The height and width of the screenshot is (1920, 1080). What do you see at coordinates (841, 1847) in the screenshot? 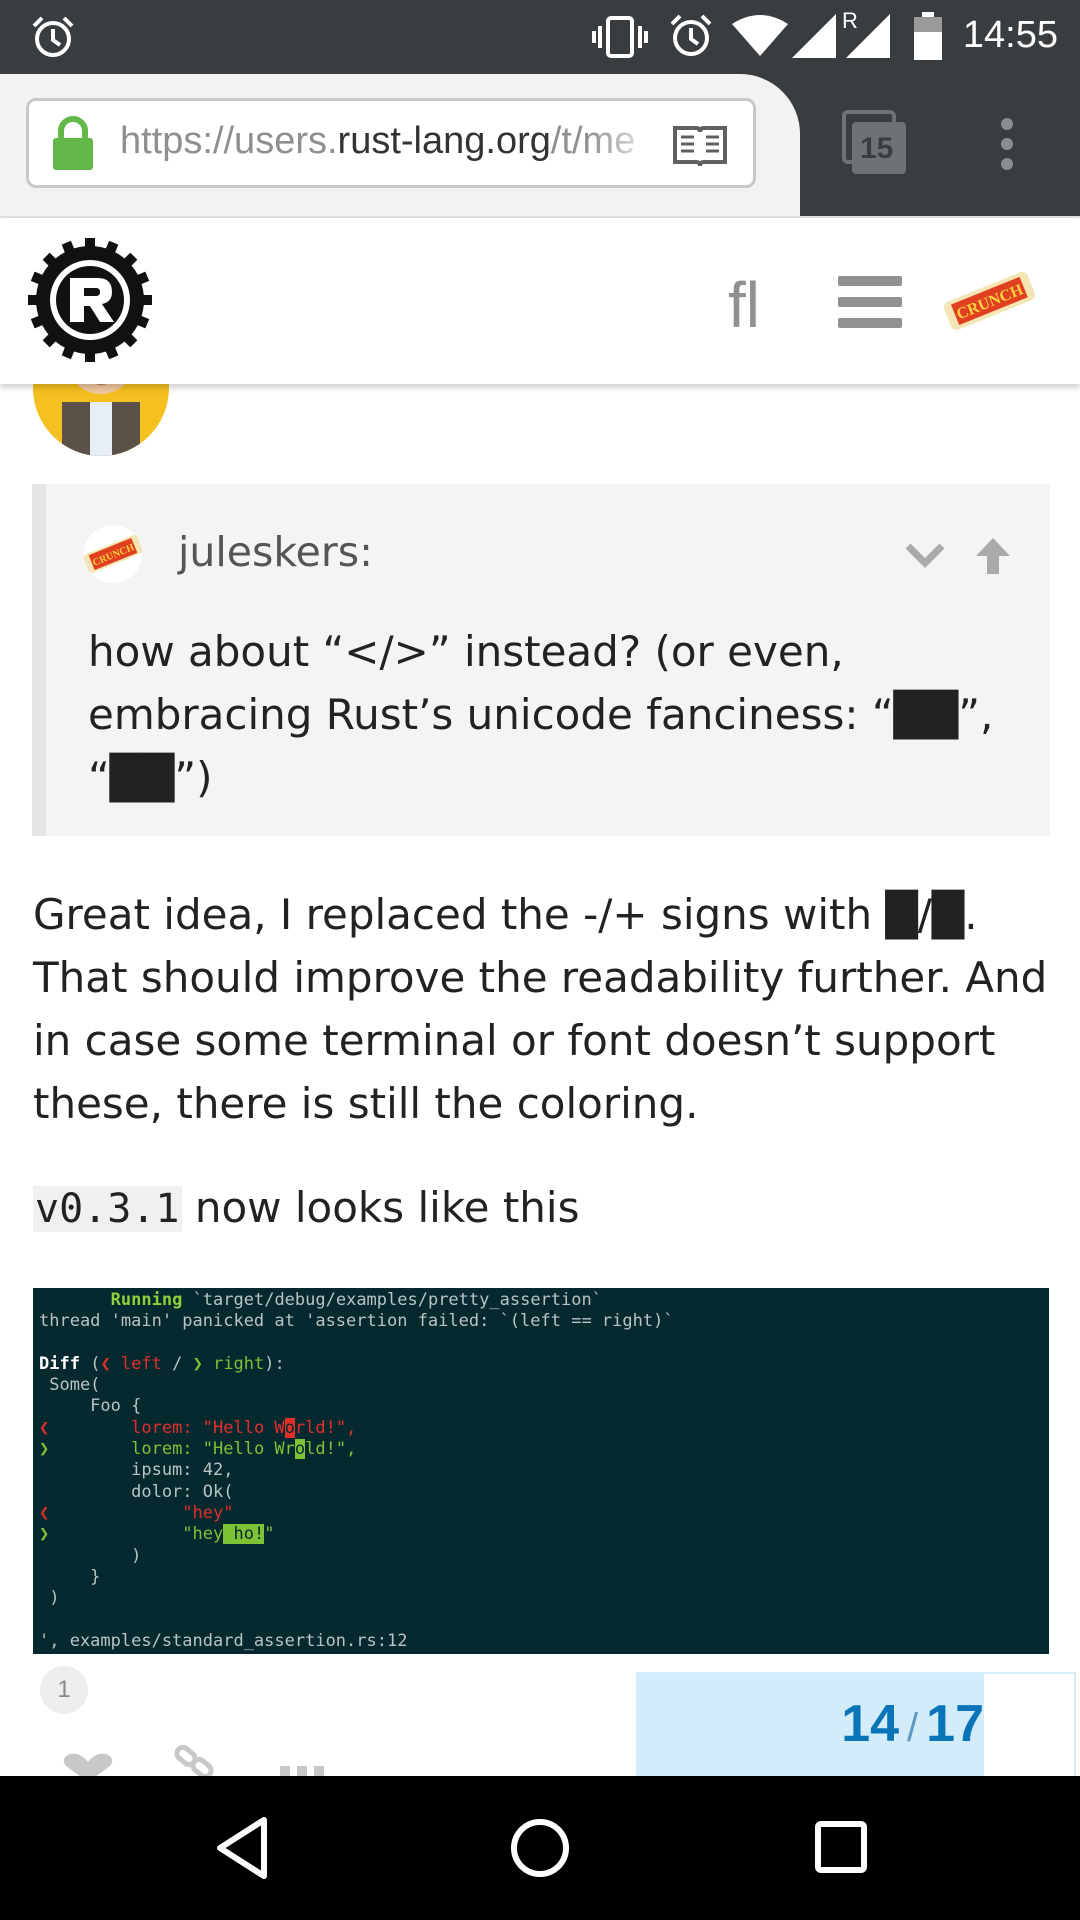
I see `recents-icon` at bounding box center [841, 1847].